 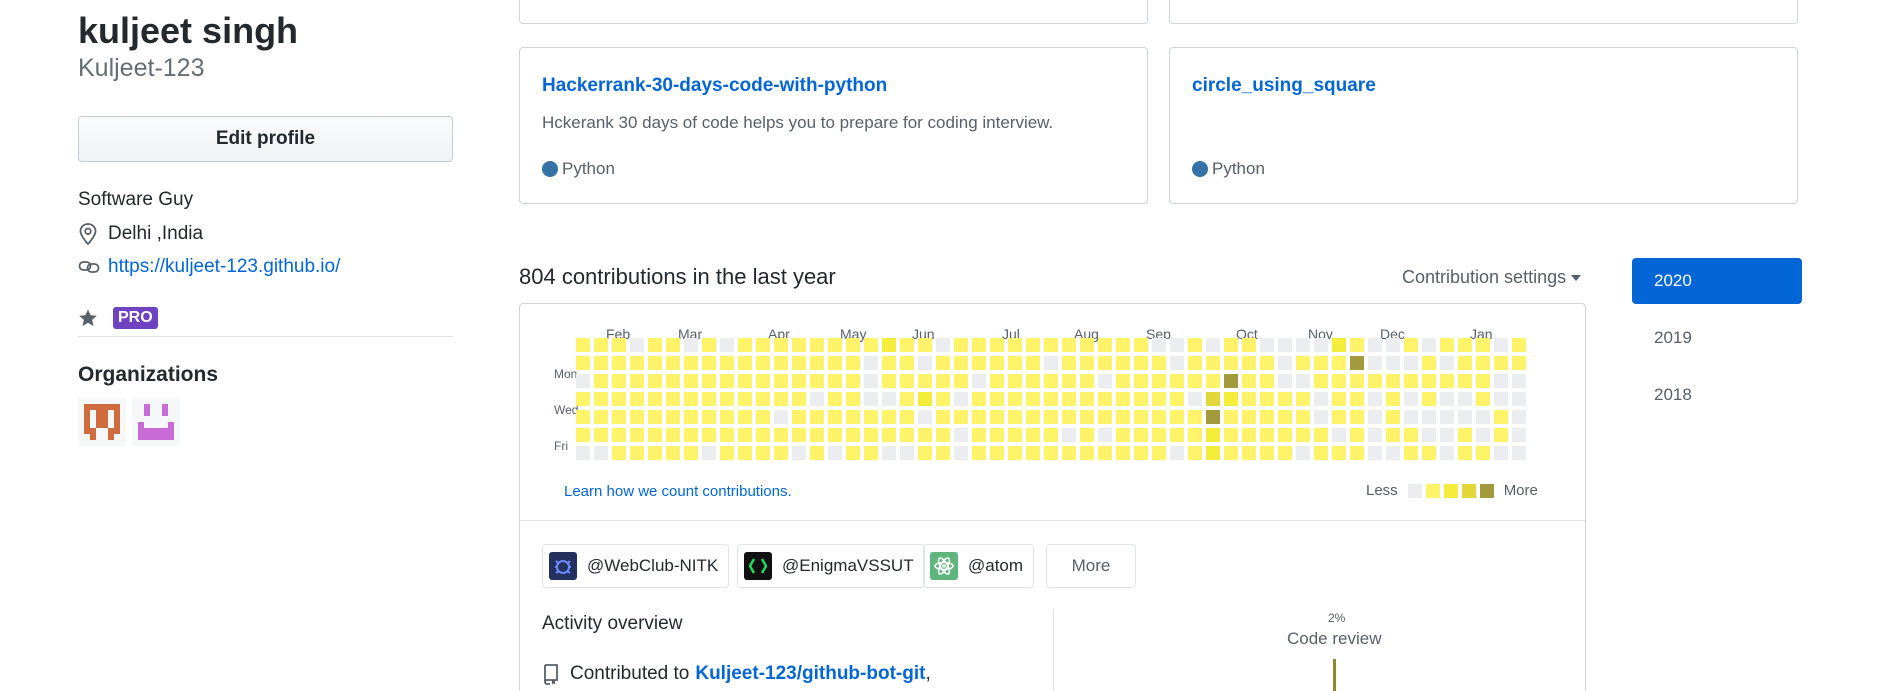 I want to click on more-orgs-button: More, so click(x=1091, y=566).